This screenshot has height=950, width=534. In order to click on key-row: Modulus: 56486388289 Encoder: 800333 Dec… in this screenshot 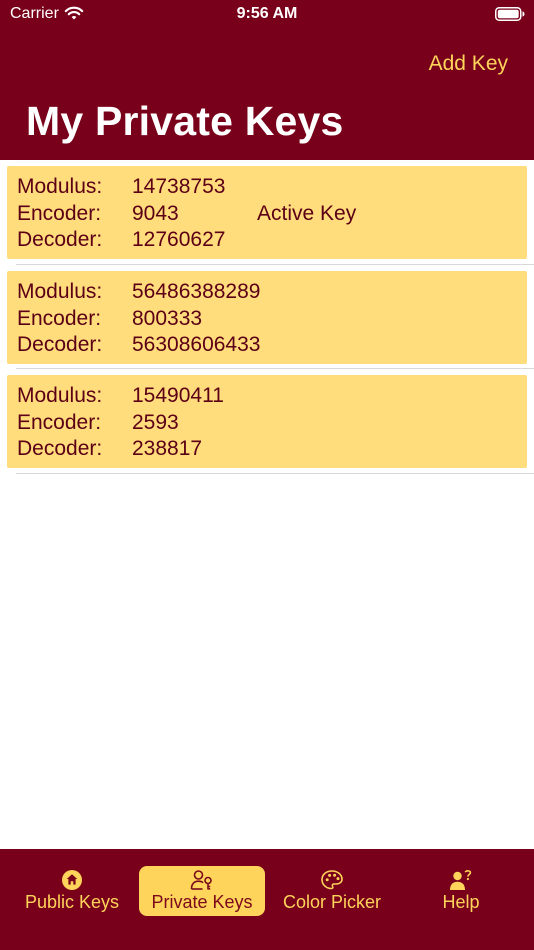, I will do `click(267, 317)`.